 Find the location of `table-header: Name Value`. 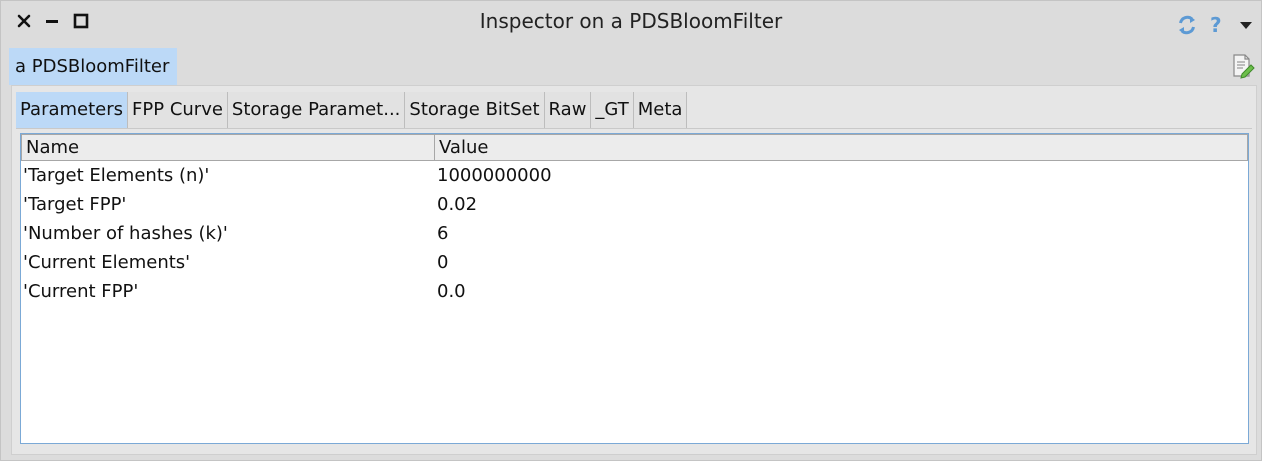

table-header: Name Value is located at coordinates (634, 147).